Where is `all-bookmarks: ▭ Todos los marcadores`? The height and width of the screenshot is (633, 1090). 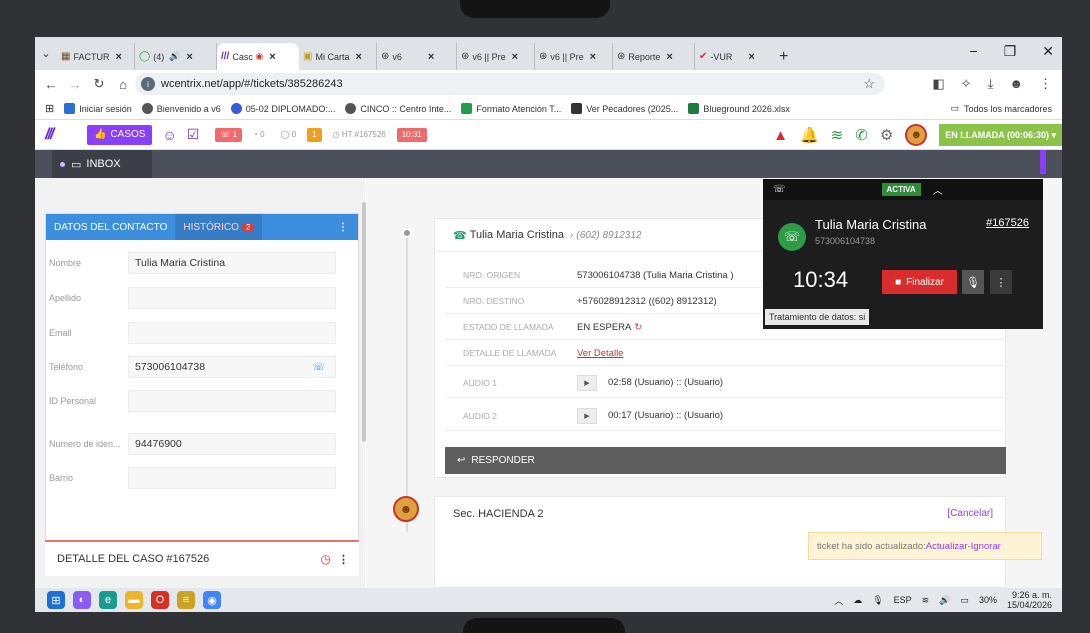
all-bookmarks: ▭ Todos los marcadores is located at coordinates (1001, 108).